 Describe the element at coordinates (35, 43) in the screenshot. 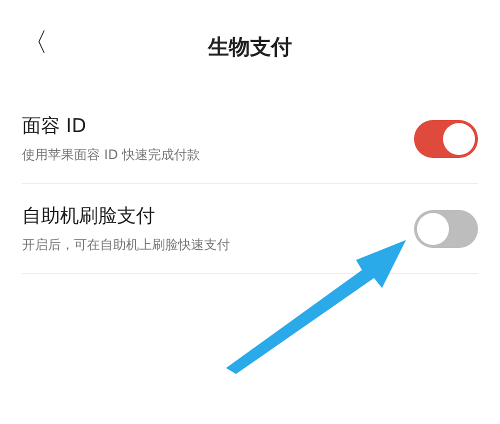

I see `back-button: 〈` at that location.